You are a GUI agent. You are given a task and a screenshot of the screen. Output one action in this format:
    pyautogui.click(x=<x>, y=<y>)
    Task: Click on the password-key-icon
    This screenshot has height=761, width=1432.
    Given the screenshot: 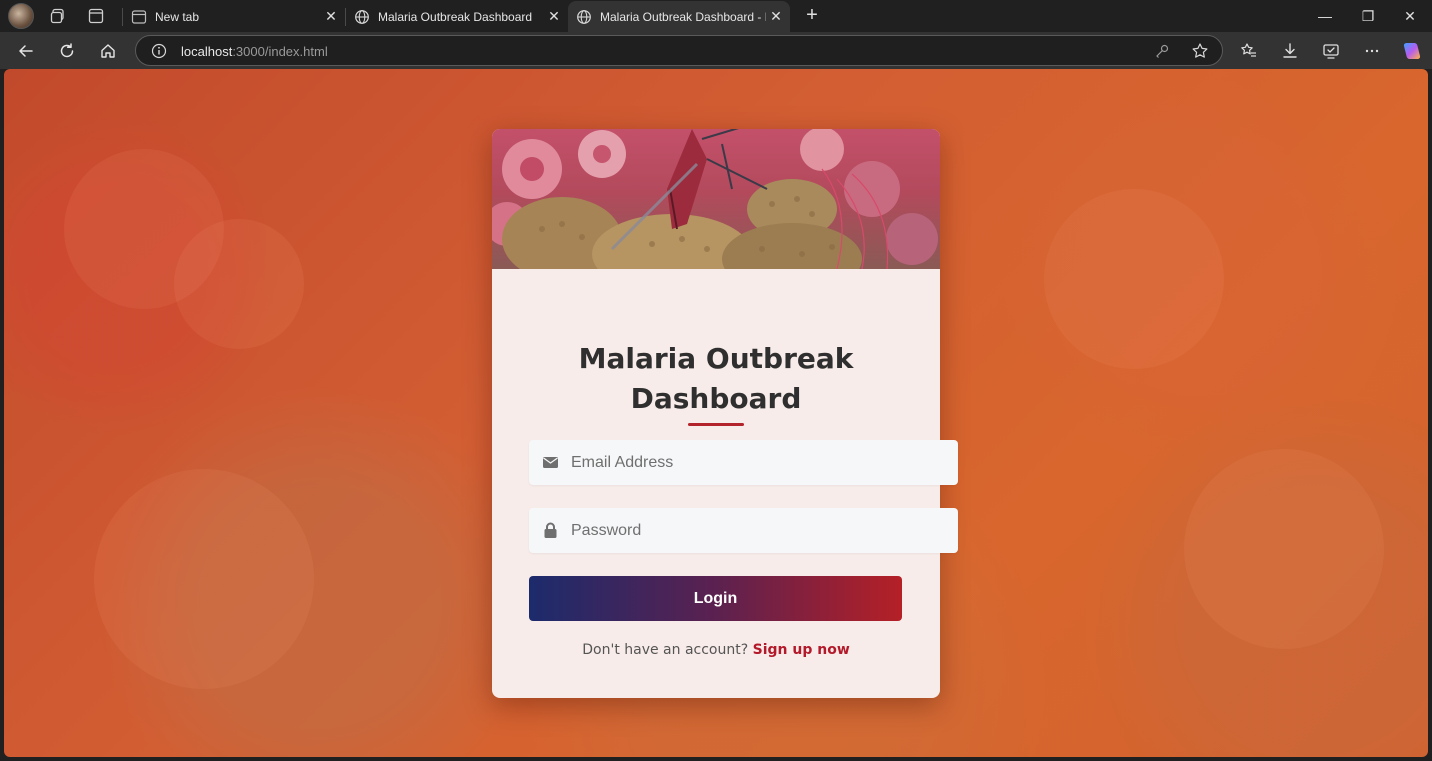 What is the action you would take?
    pyautogui.click(x=1162, y=51)
    